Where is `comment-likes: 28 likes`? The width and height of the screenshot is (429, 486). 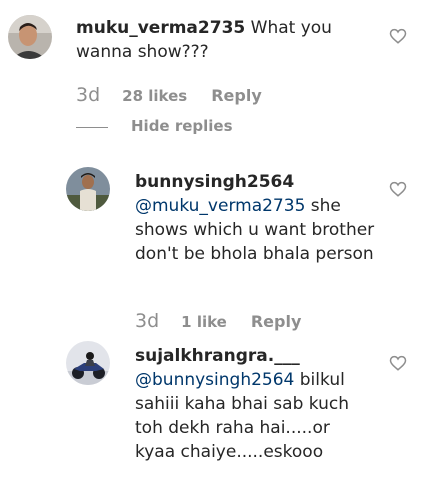 comment-likes: 28 likes is located at coordinates (154, 96).